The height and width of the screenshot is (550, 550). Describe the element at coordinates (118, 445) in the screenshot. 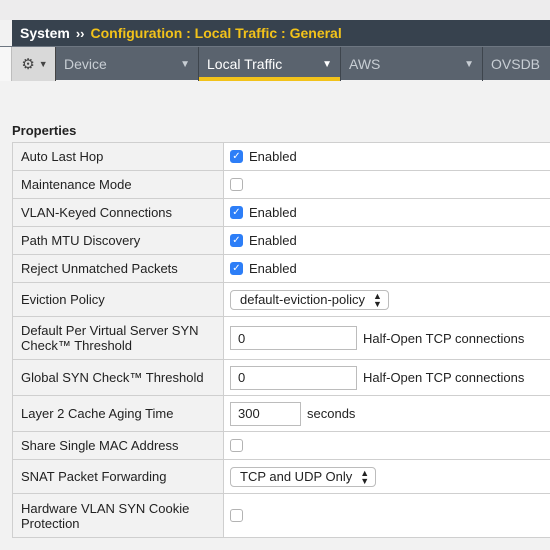

I see `row-label: Share Single MAC Address` at that location.